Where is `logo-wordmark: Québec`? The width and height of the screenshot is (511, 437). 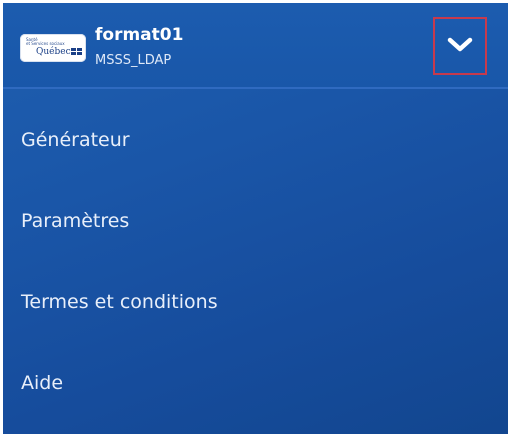 logo-wordmark: Québec is located at coordinates (53, 52).